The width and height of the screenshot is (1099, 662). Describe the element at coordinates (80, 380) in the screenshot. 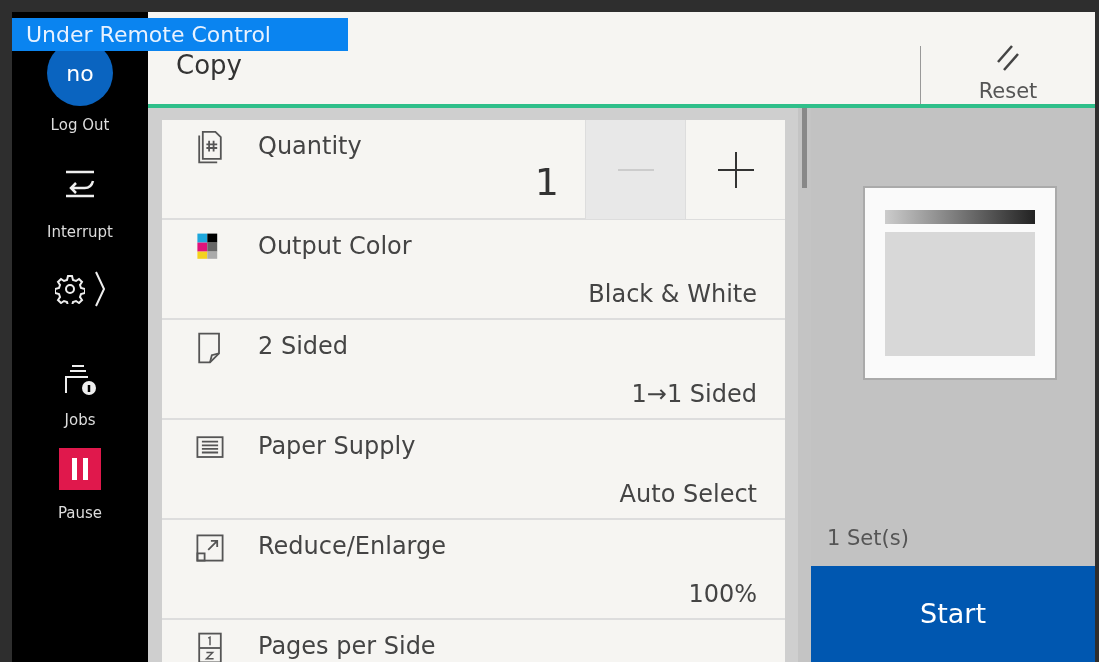

I see `jobs-icon` at that location.